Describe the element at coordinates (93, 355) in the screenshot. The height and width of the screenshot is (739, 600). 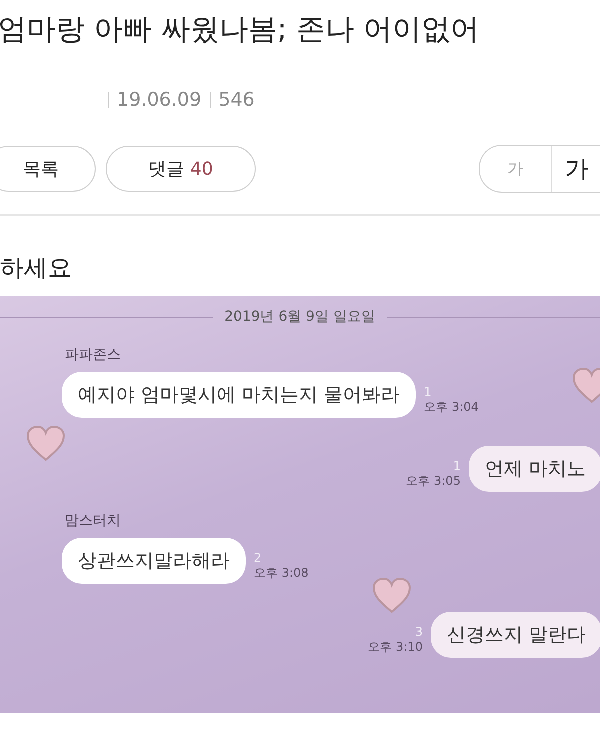
I see `sender-name: 파파존스` at that location.